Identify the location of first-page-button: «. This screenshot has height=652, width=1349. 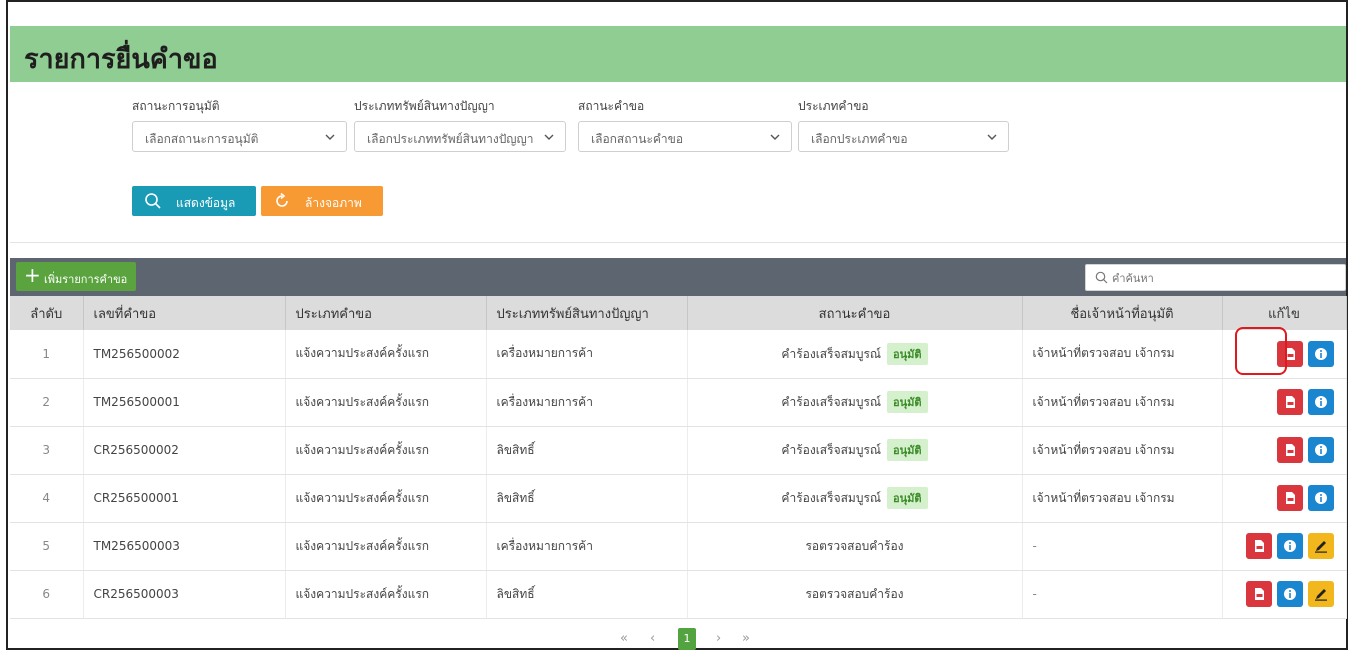
(624, 638).